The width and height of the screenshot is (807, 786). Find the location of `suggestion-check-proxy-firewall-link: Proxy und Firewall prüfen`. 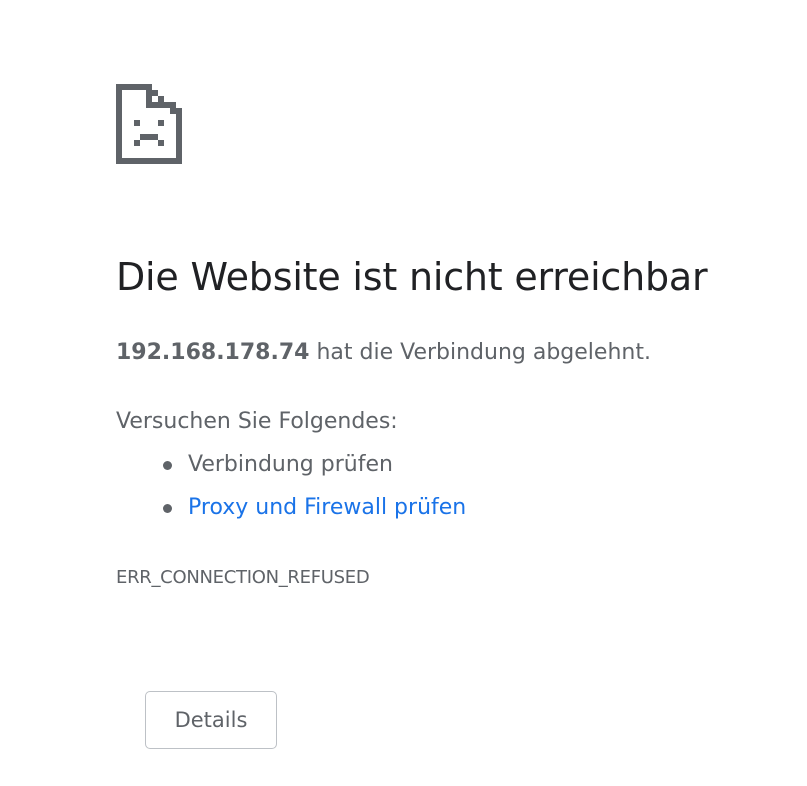

suggestion-check-proxy-firewall-link: Proxy und Firewall prüfen is located at coordinates (327, 507).